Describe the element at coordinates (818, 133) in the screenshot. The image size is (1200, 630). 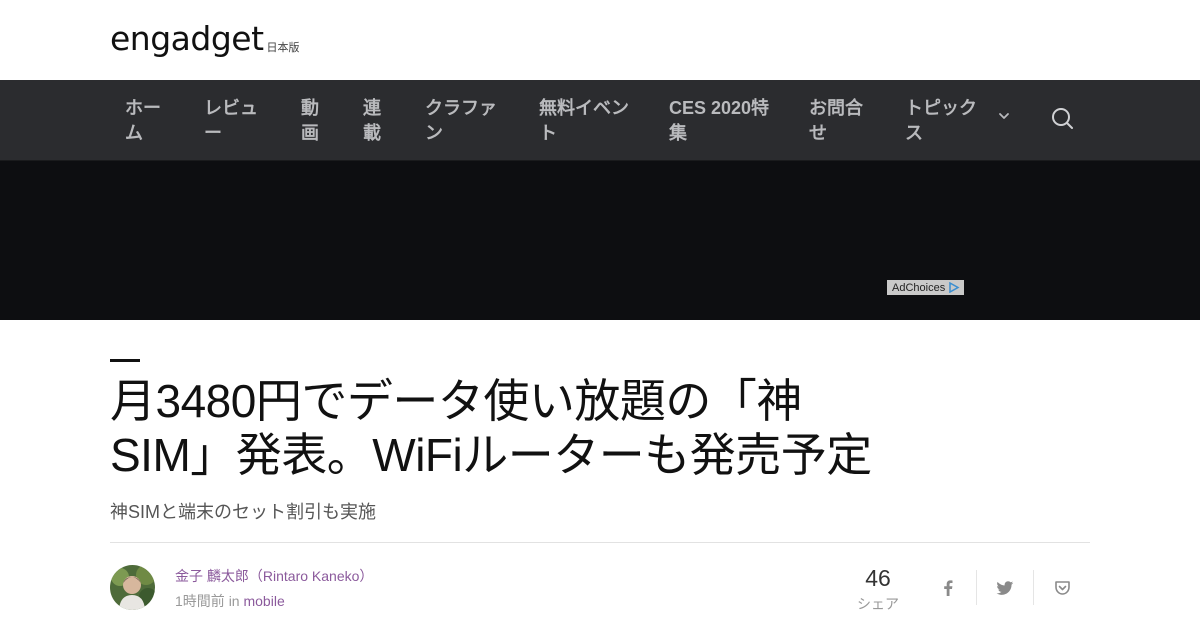
I see `nav-label: せ` at that location.